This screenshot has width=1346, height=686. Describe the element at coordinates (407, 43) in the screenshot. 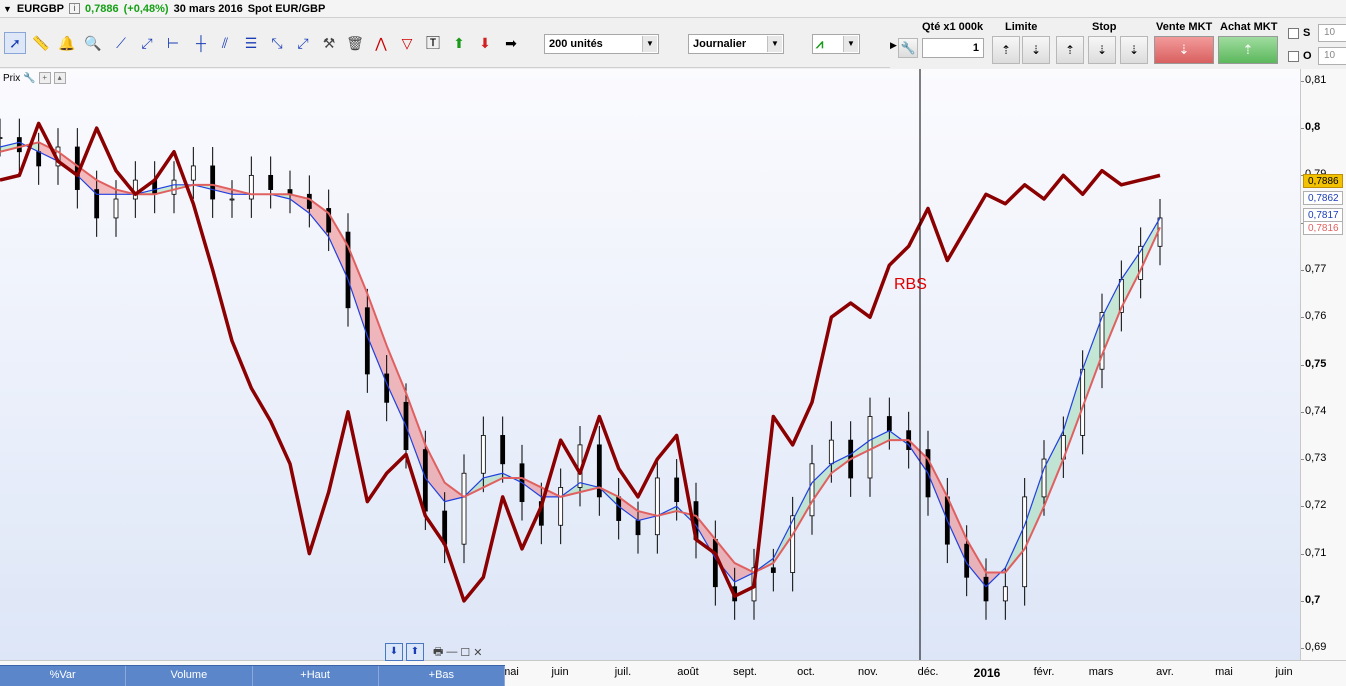

I see `triangle-icon: ▽` at that location.